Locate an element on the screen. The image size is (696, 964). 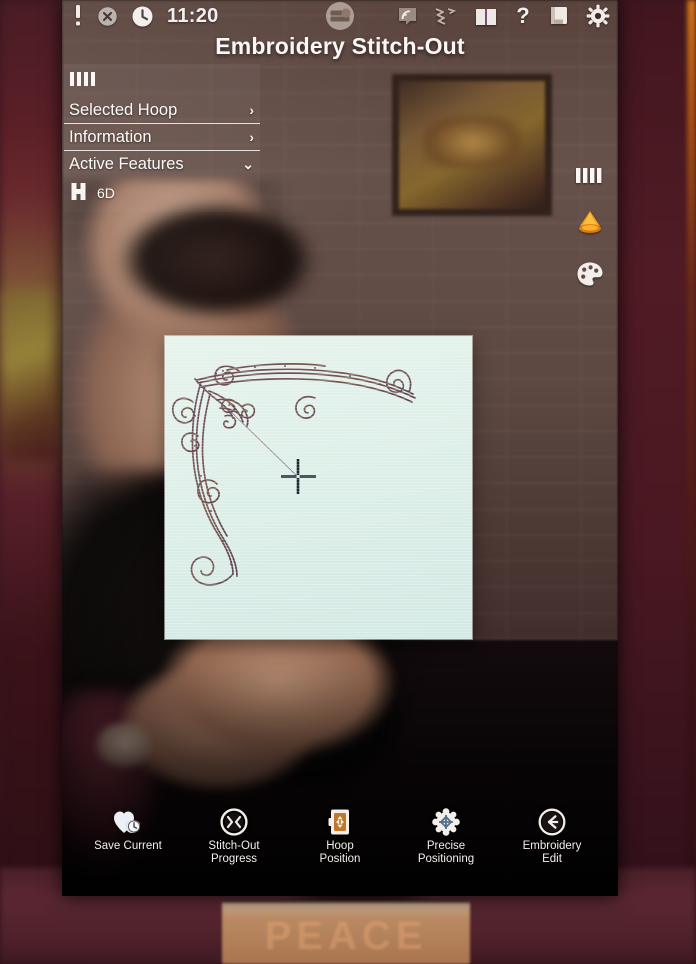
page-title: Embroidery Stitch-Out is located at coordinates (340, 46).